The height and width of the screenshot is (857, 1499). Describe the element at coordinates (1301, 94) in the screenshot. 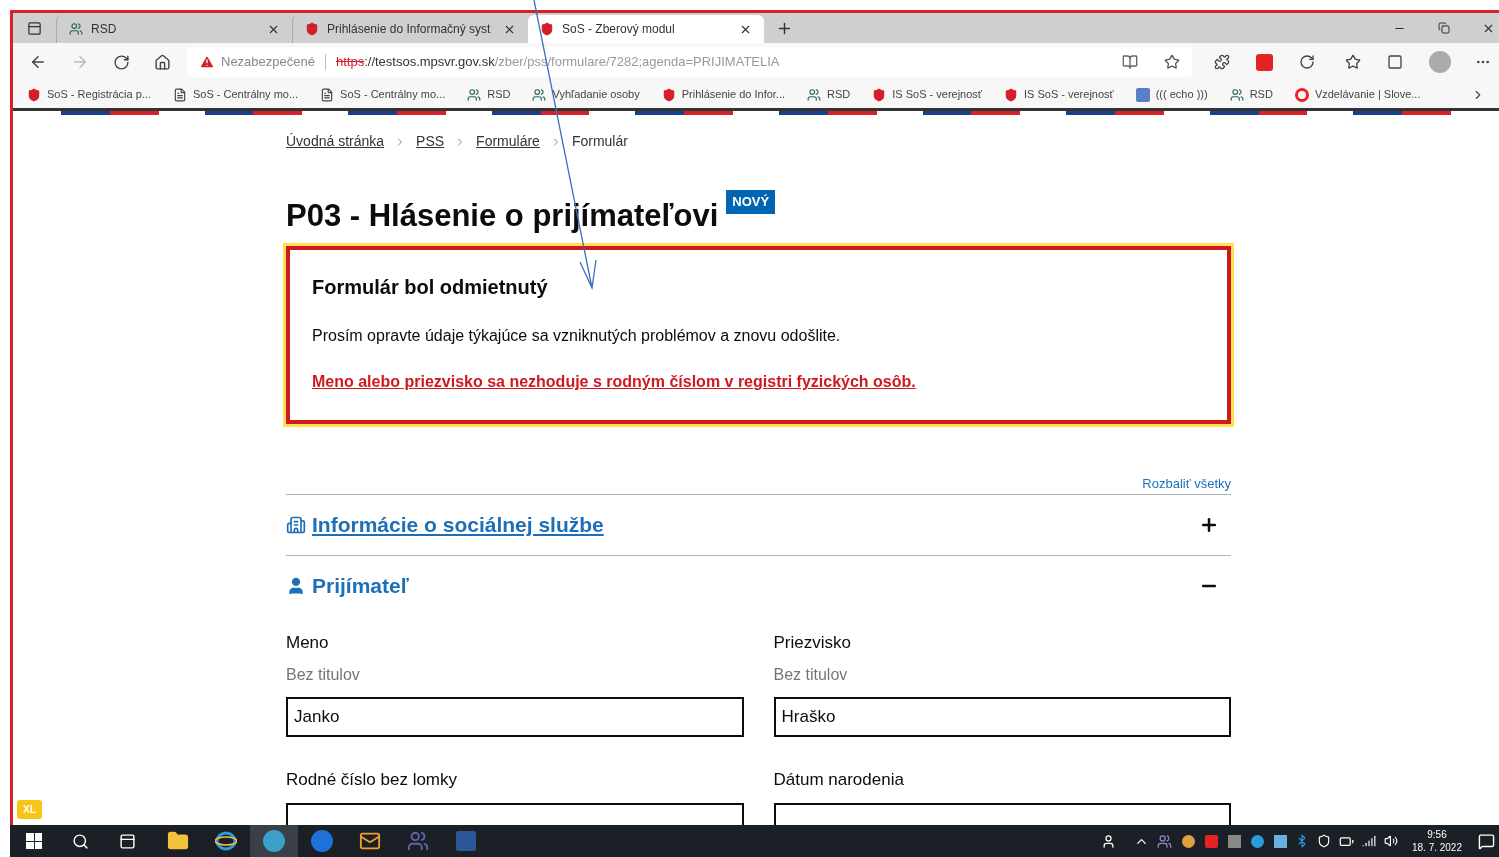

I see `ring-icon` at that location.